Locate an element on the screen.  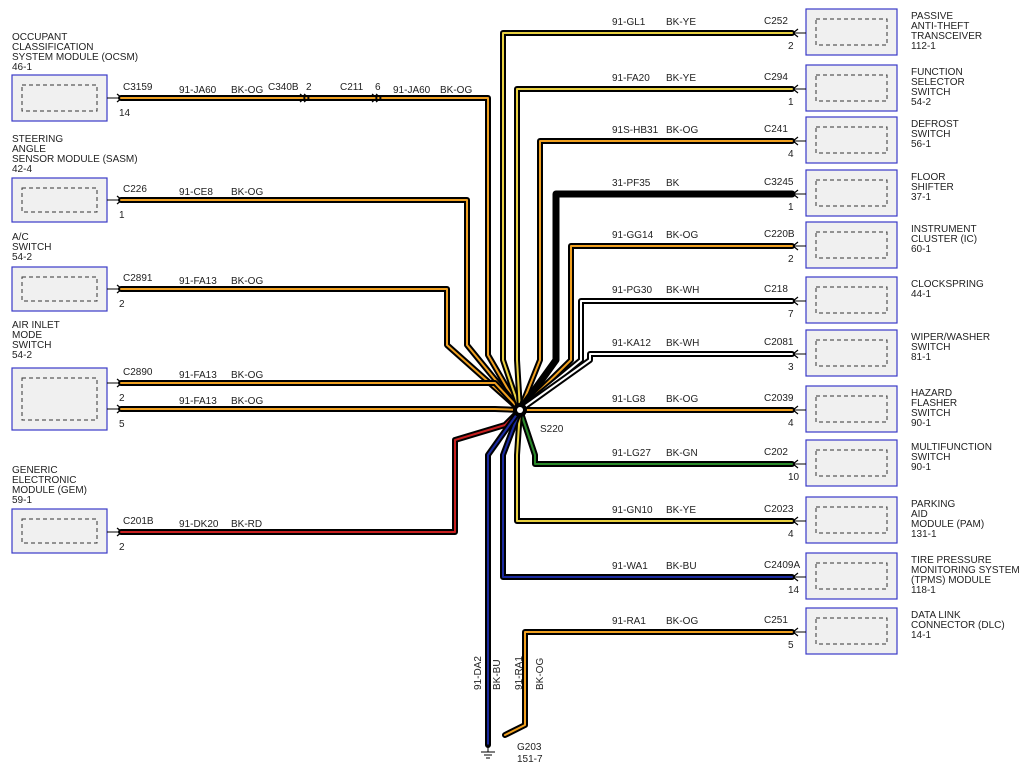
ic-label-line: 60-1 is located at coordinates (921, 249).